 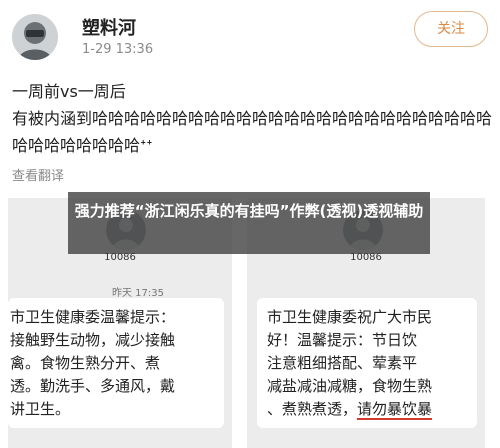 What do you see at coordinates (312, 409) in the screenshot?
I see `sms-line: 、煮熟煮透，` at bounding box center [312, 409].